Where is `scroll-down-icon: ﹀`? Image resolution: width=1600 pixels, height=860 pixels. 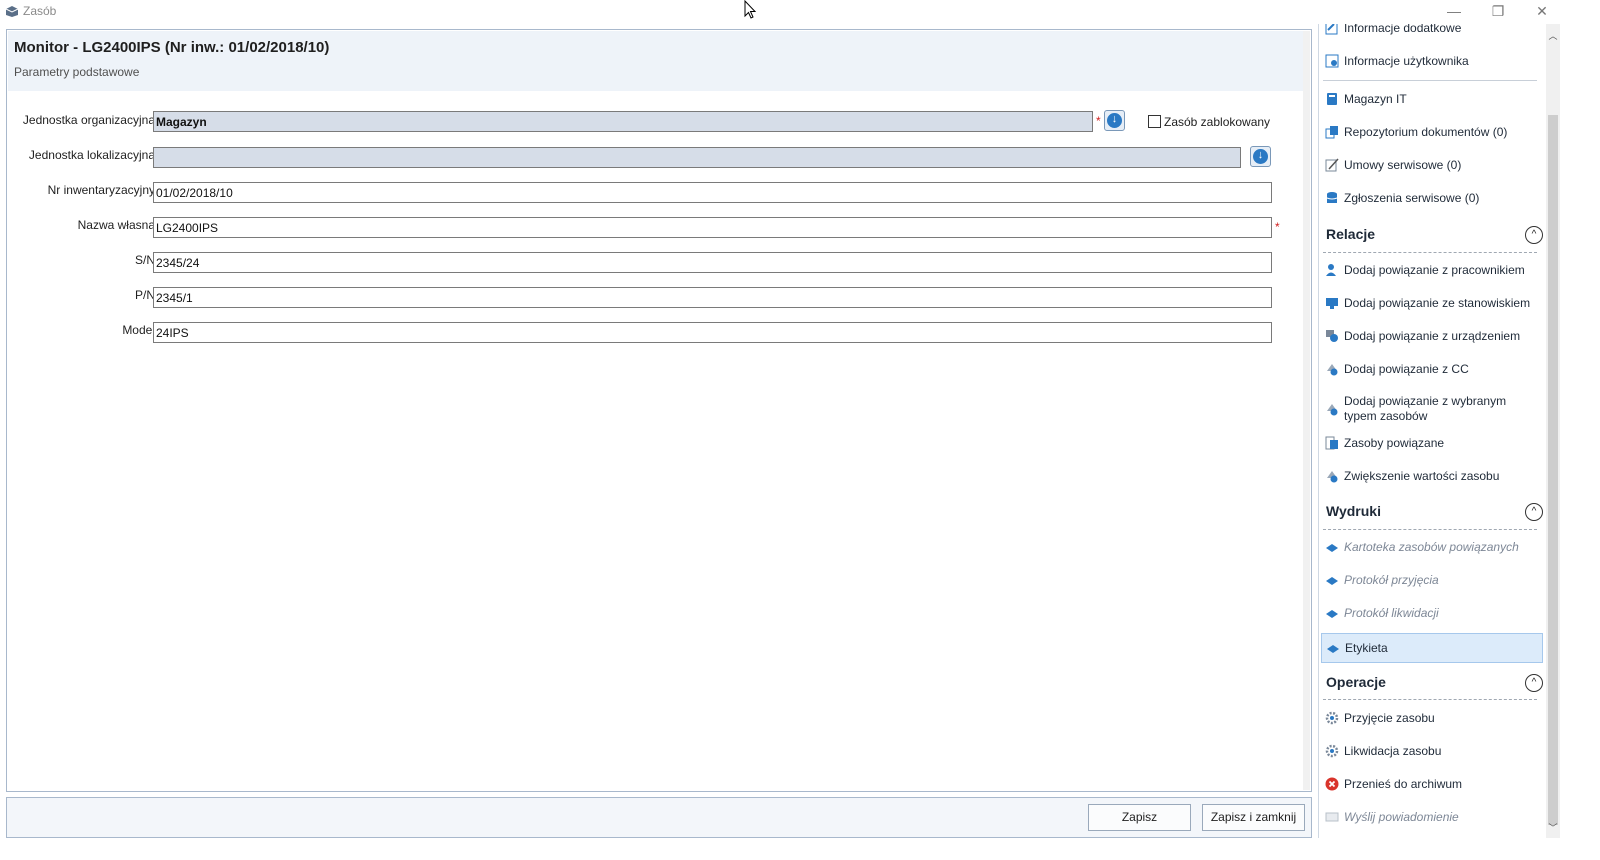
scroll-down-icon: ﹀ is located at coordinates (1553, 828).